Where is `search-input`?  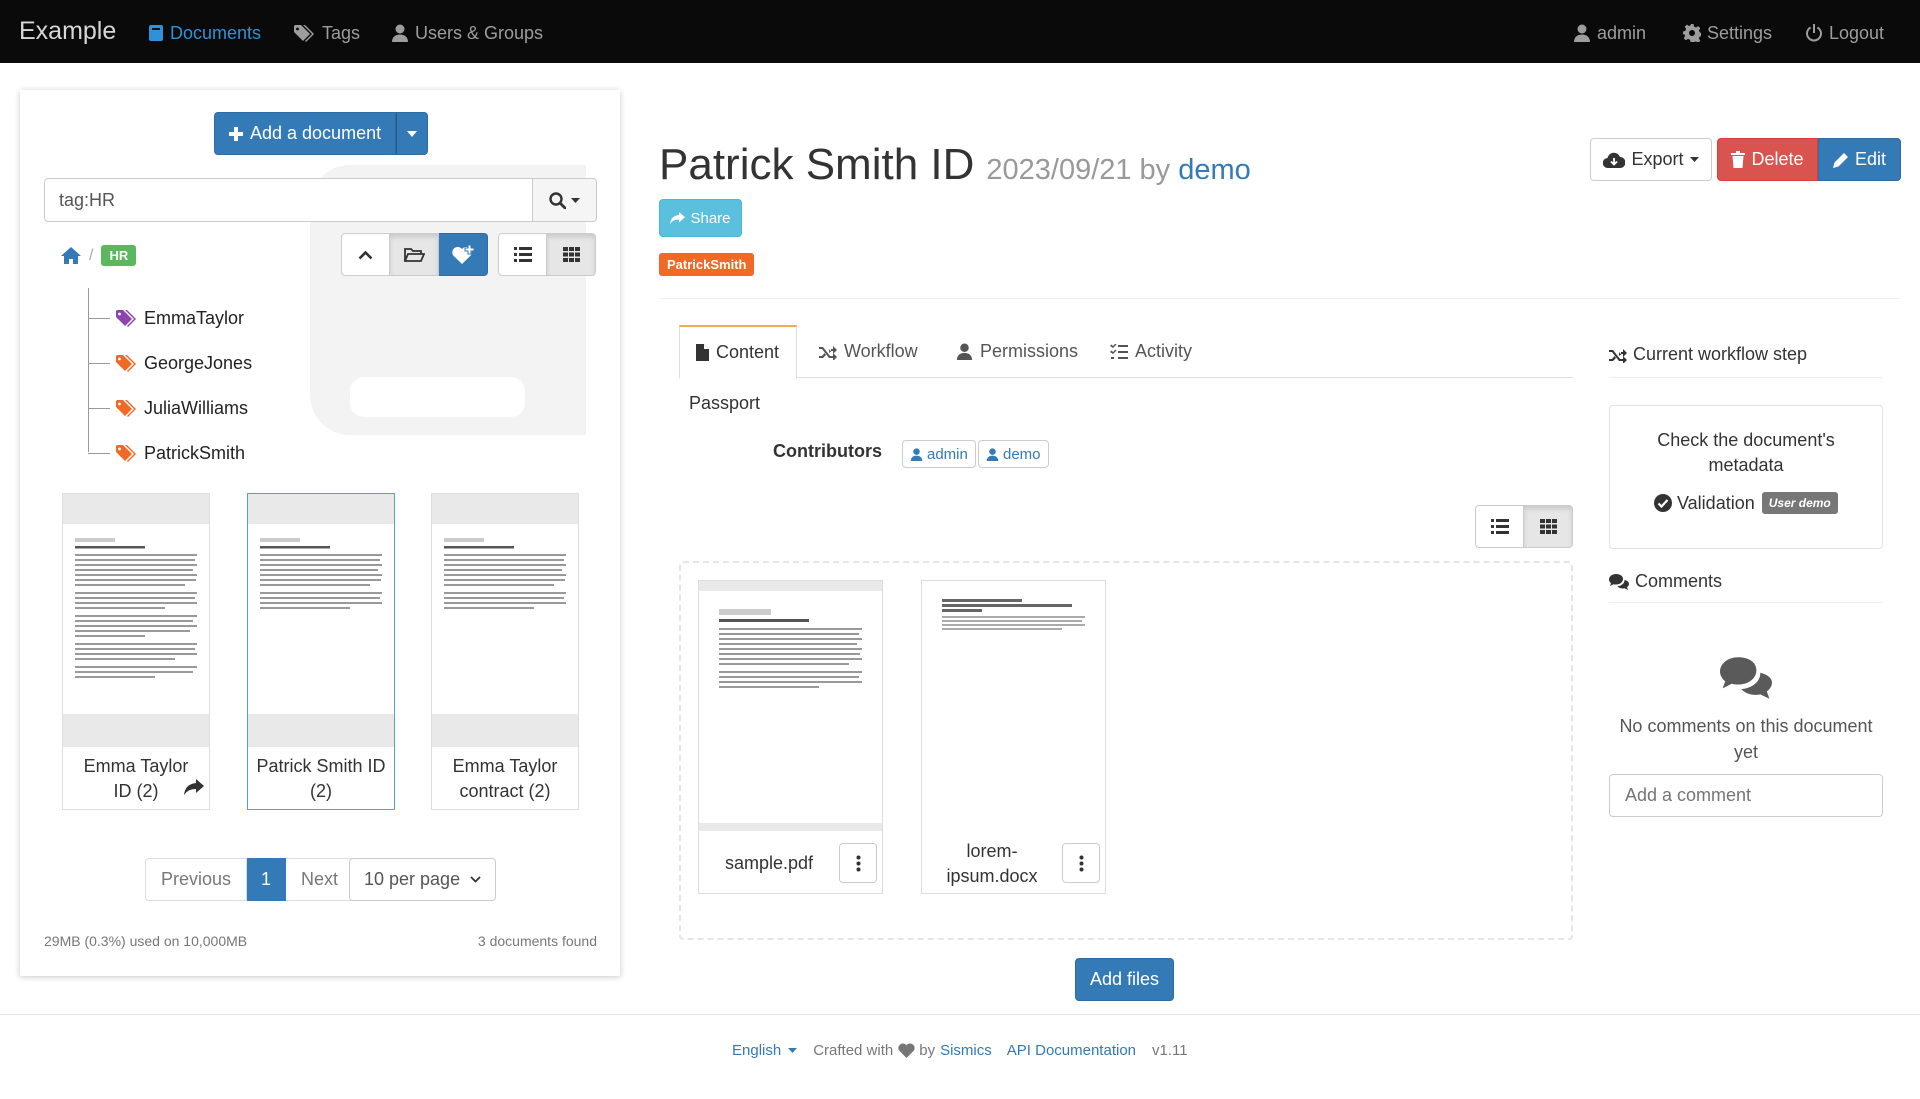 search-input is located at coordinates (288, 200).